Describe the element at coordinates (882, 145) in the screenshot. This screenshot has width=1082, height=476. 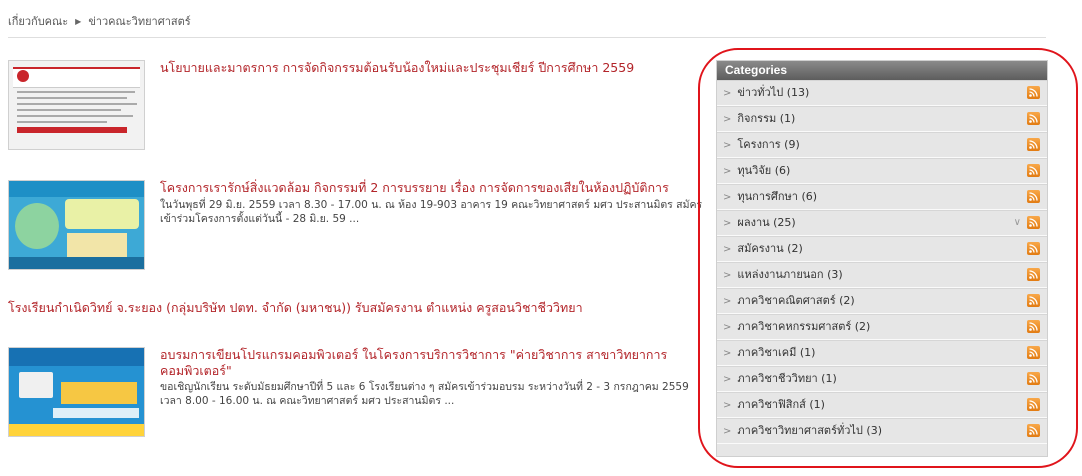
I see `category-item: > โครงการ (9)` at that location.